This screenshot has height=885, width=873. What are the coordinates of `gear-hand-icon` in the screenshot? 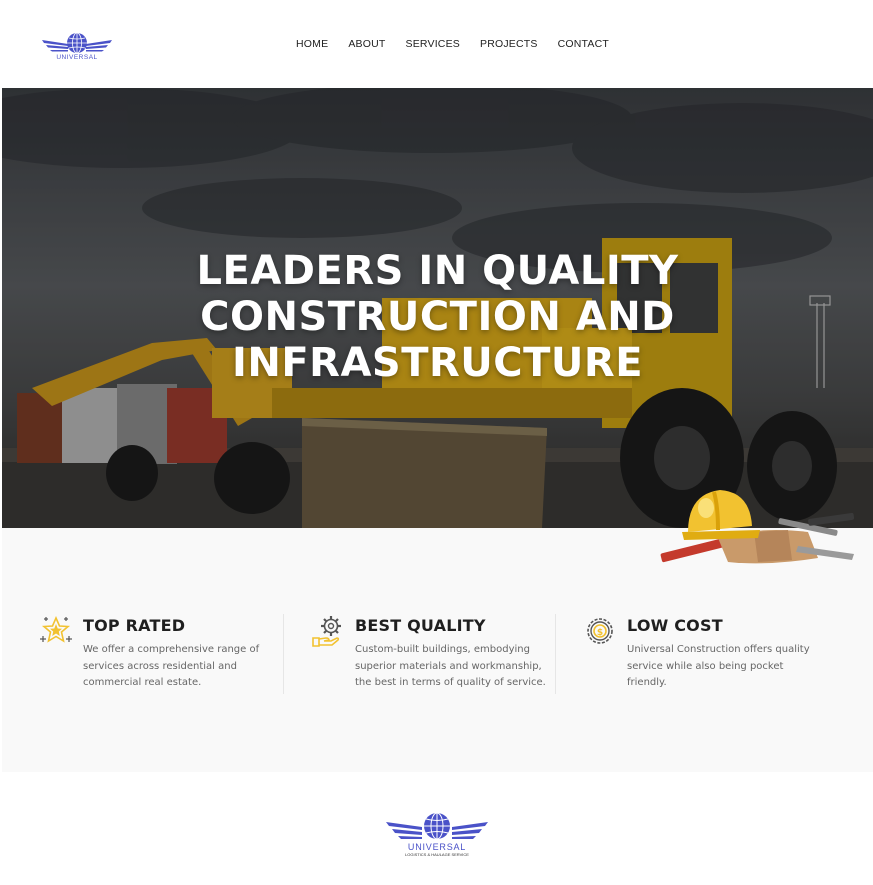 It's located at (326, 631).